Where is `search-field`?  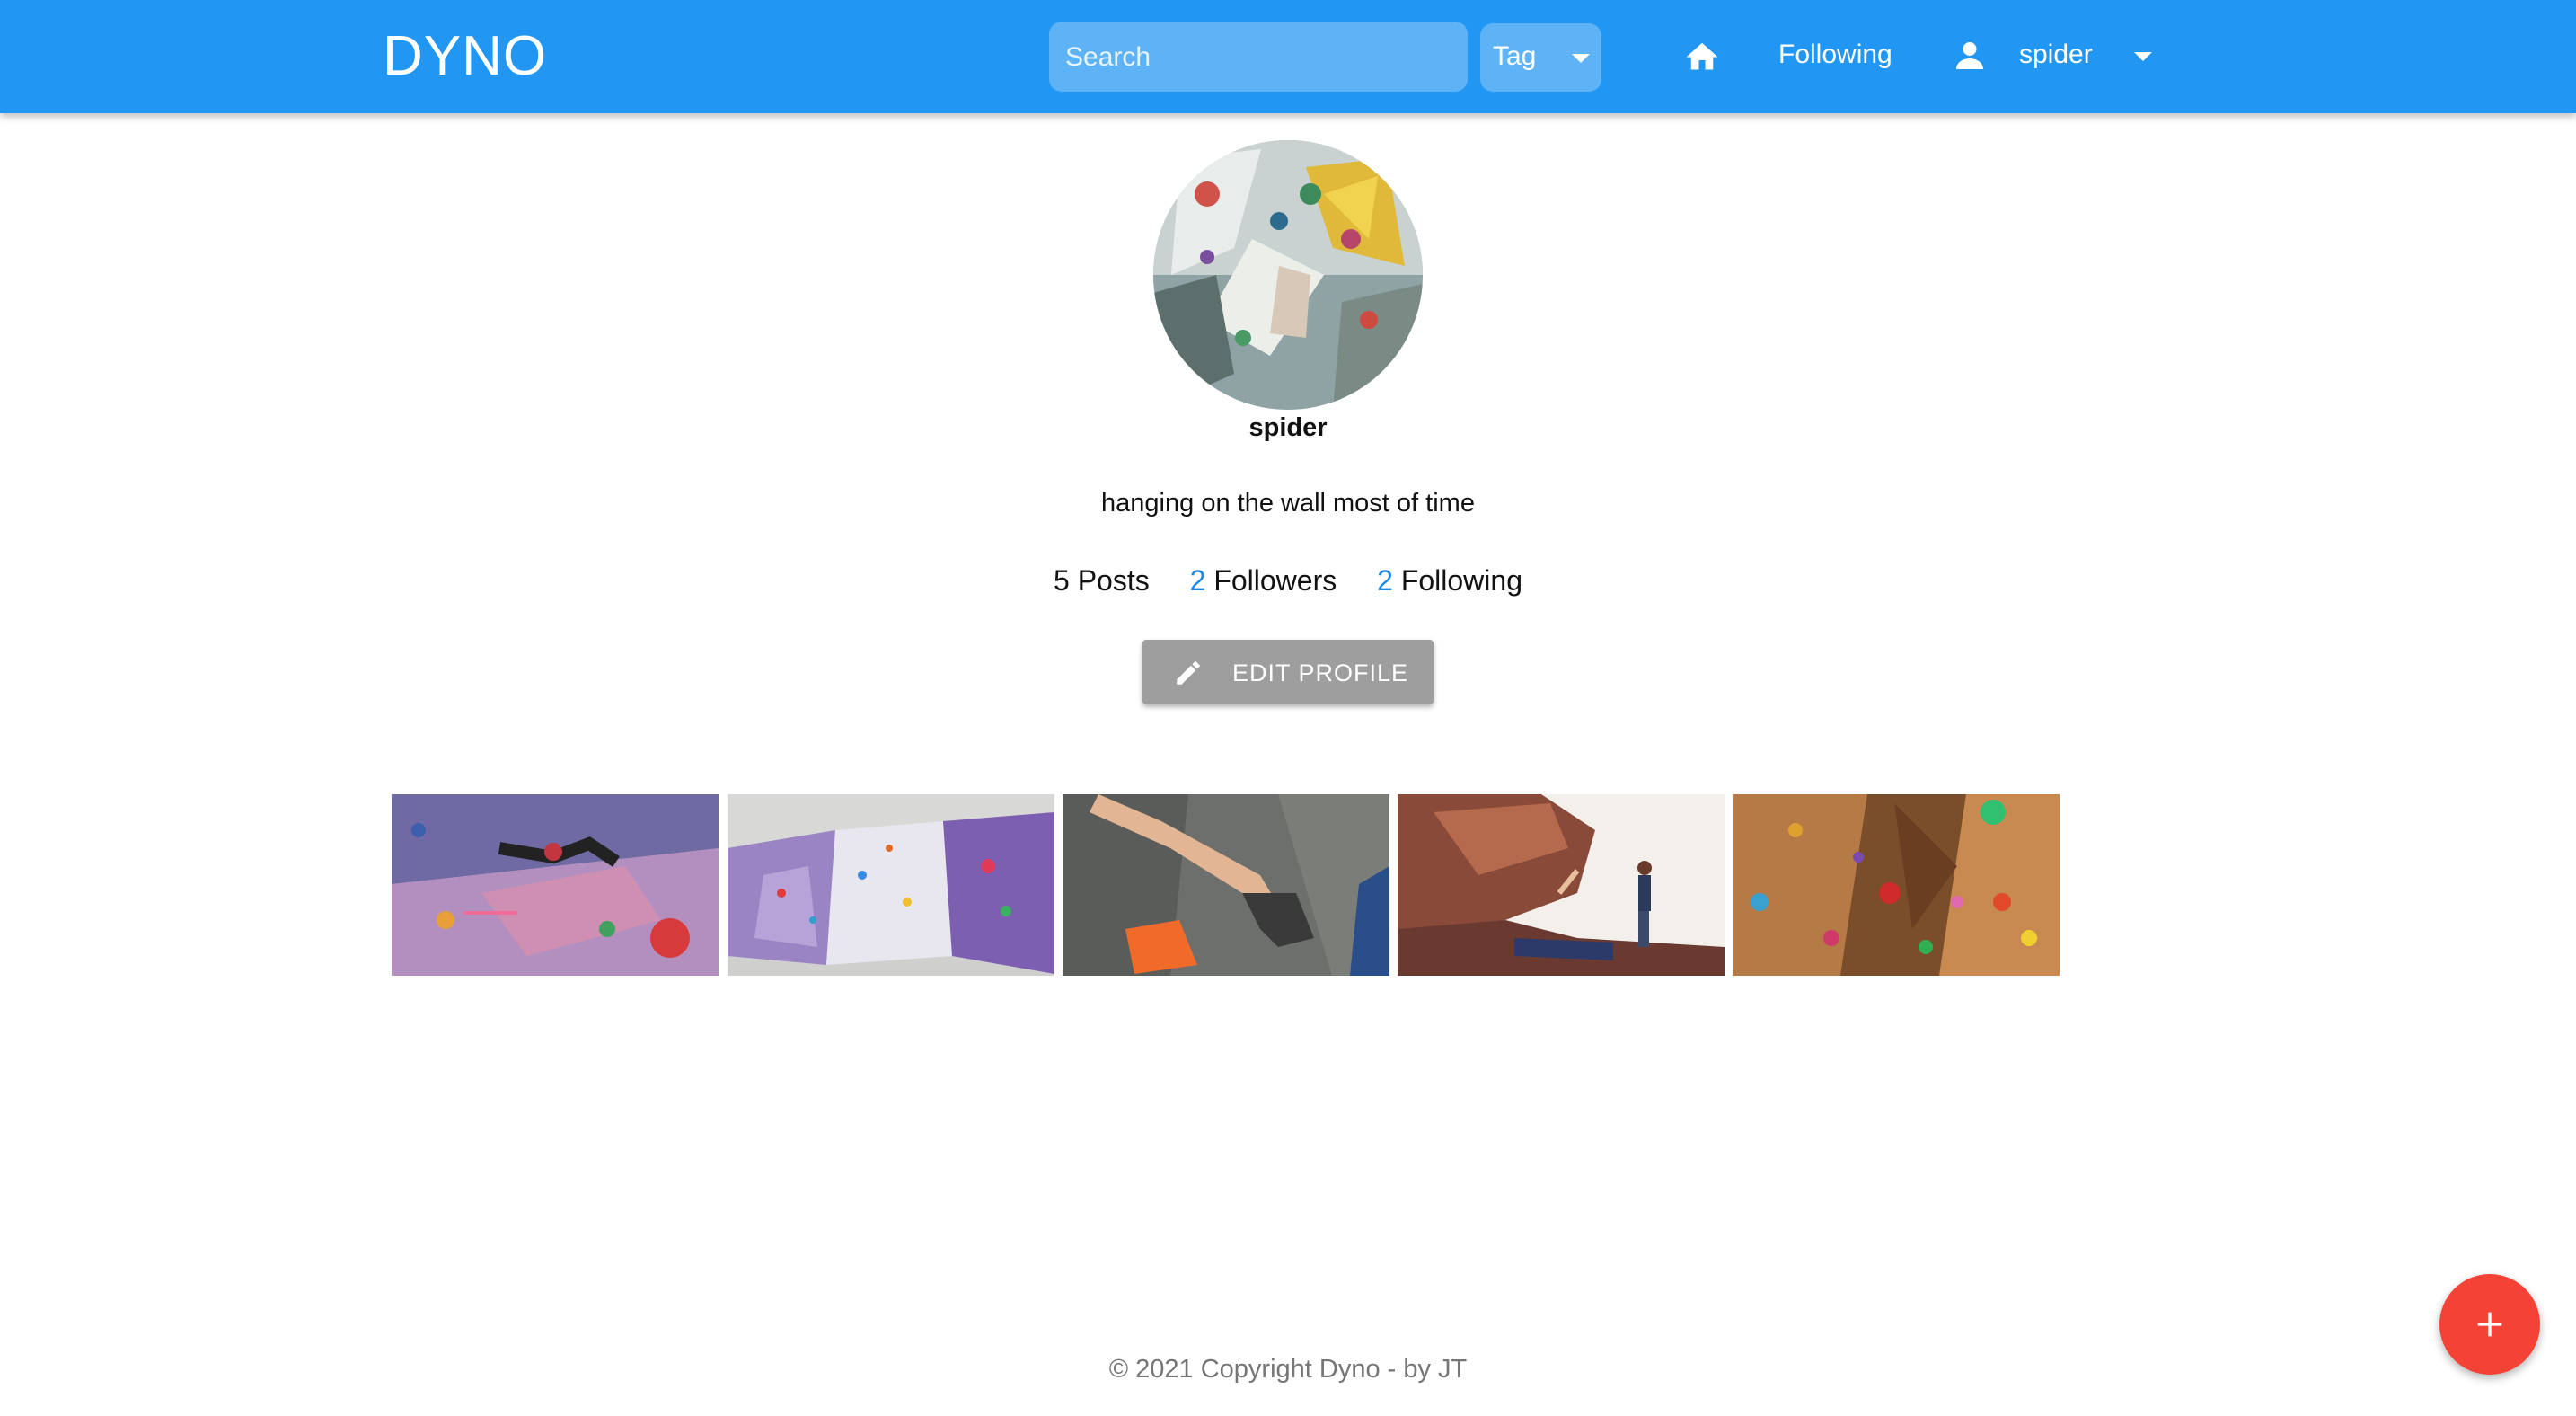 search-field is located at coordinates (1260, 58).